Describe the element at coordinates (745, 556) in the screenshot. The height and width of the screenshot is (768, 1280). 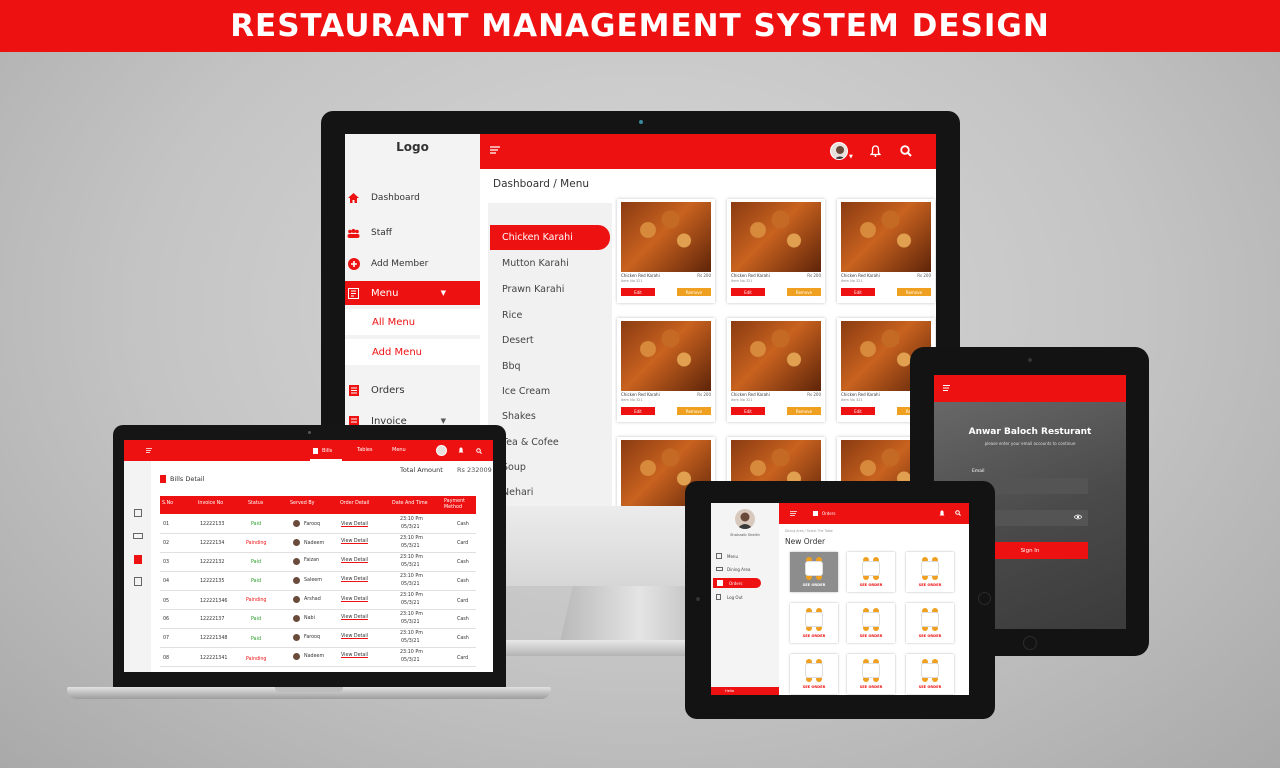
I see `sidebar-item-menu: Menu` at that location.